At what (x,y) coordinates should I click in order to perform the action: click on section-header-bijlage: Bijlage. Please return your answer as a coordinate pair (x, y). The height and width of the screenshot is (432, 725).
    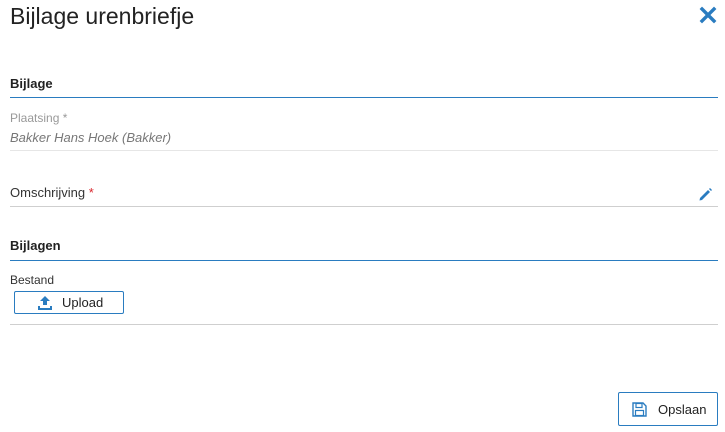
    Looking at the image, I should click on (364, 87).